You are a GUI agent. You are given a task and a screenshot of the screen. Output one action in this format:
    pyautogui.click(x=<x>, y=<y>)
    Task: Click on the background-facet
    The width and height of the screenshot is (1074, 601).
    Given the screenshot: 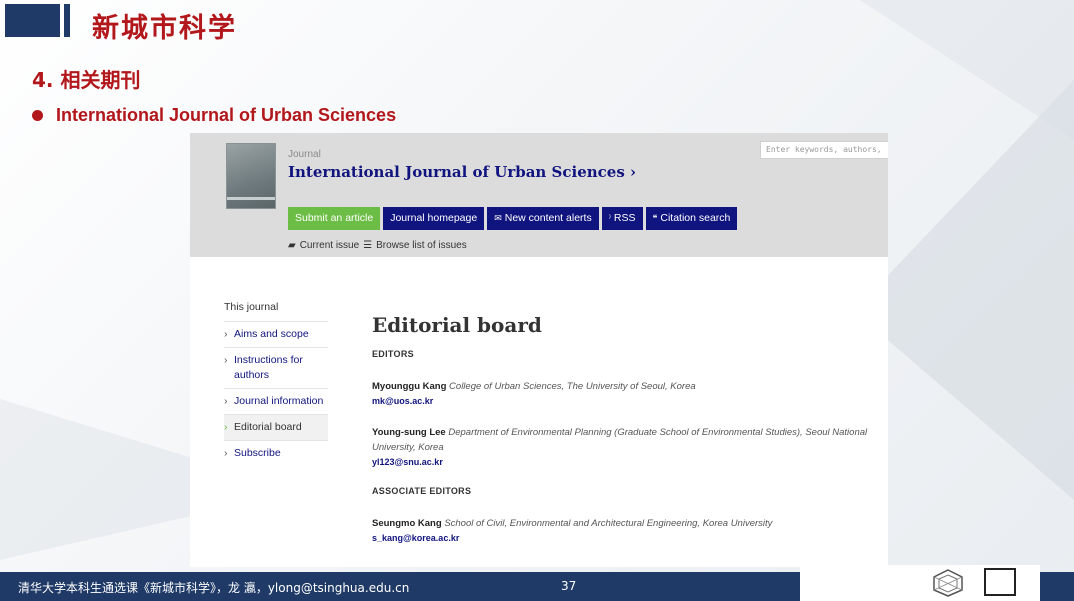 What is the action you would take?
    pyautogui.click(x=967, y=70)
    